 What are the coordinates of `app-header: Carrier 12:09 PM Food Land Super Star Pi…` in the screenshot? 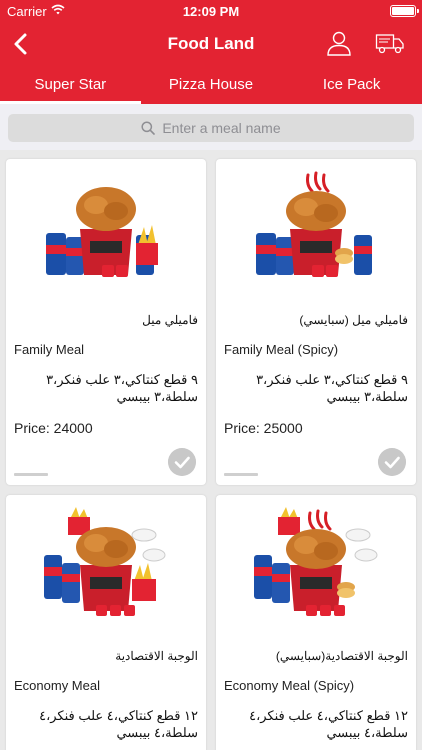 It's located at (211, 52).